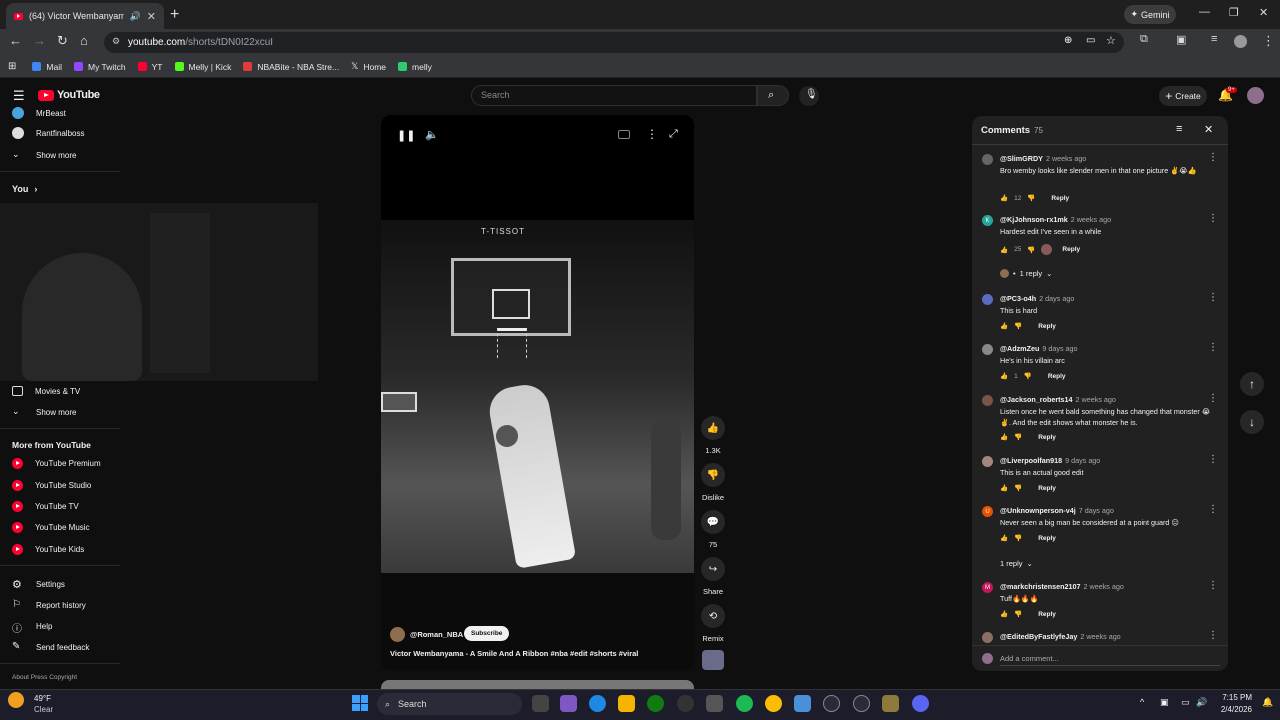 The height and width of the screenshot is (720, 1280). Describe the element at coordinates (568, 703) in the screenshot. I see `copilot-icon` at that location.